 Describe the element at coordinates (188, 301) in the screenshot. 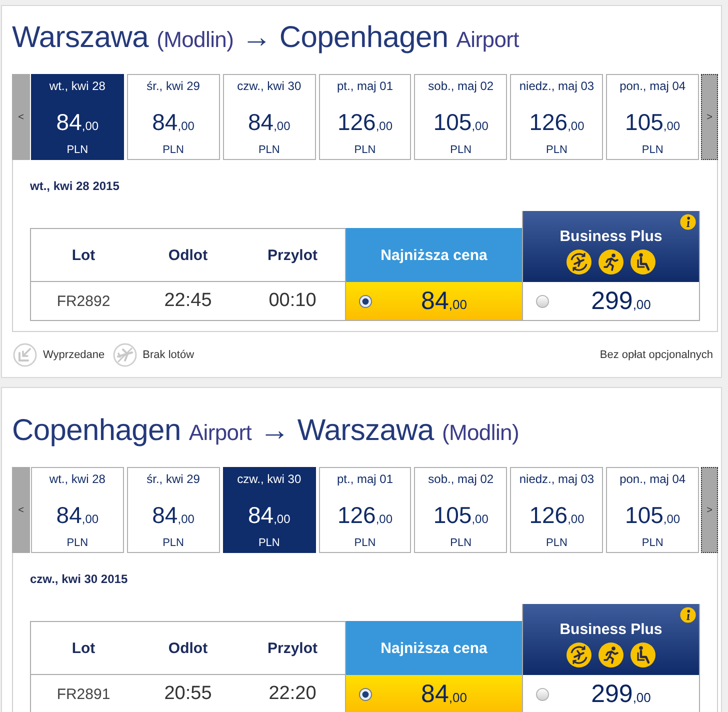

I see `departure-time: 22:45` at that location.